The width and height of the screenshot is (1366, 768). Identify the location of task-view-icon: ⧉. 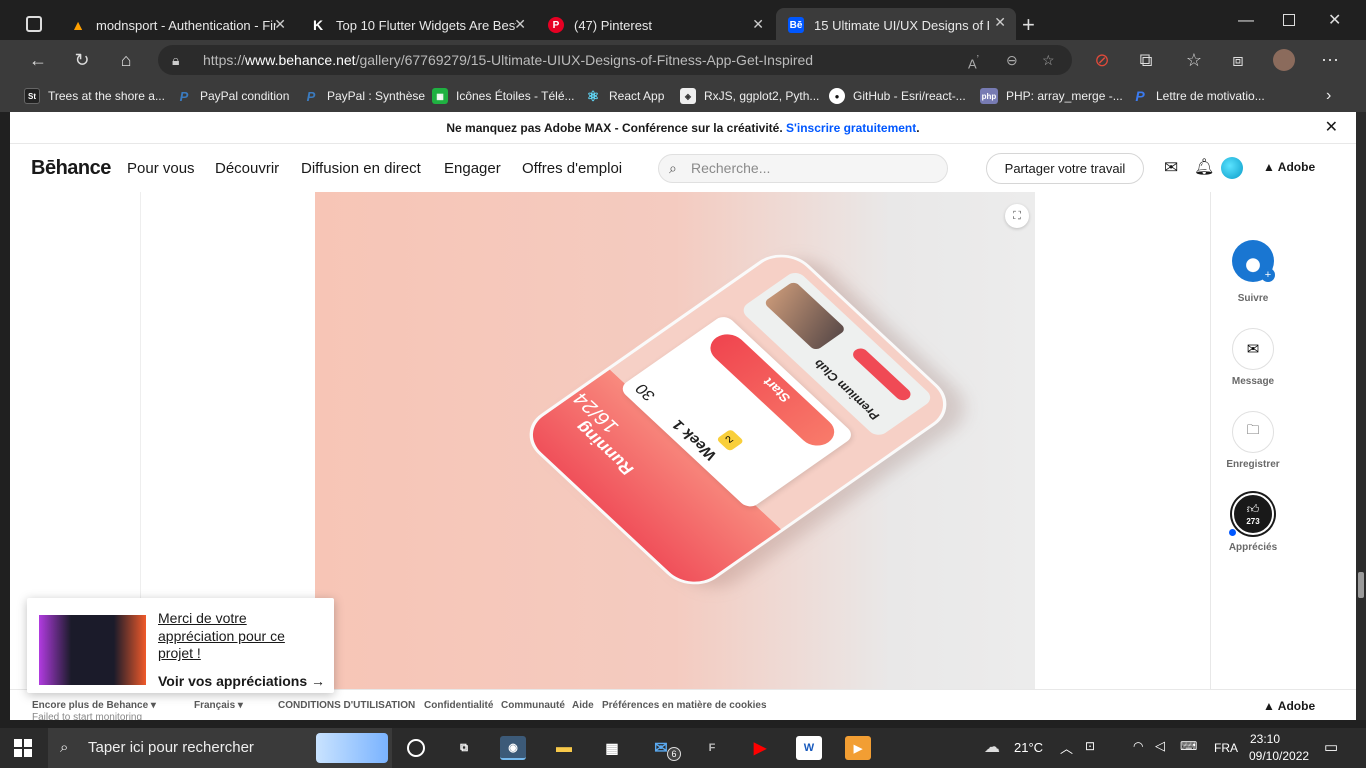
(464, 748).